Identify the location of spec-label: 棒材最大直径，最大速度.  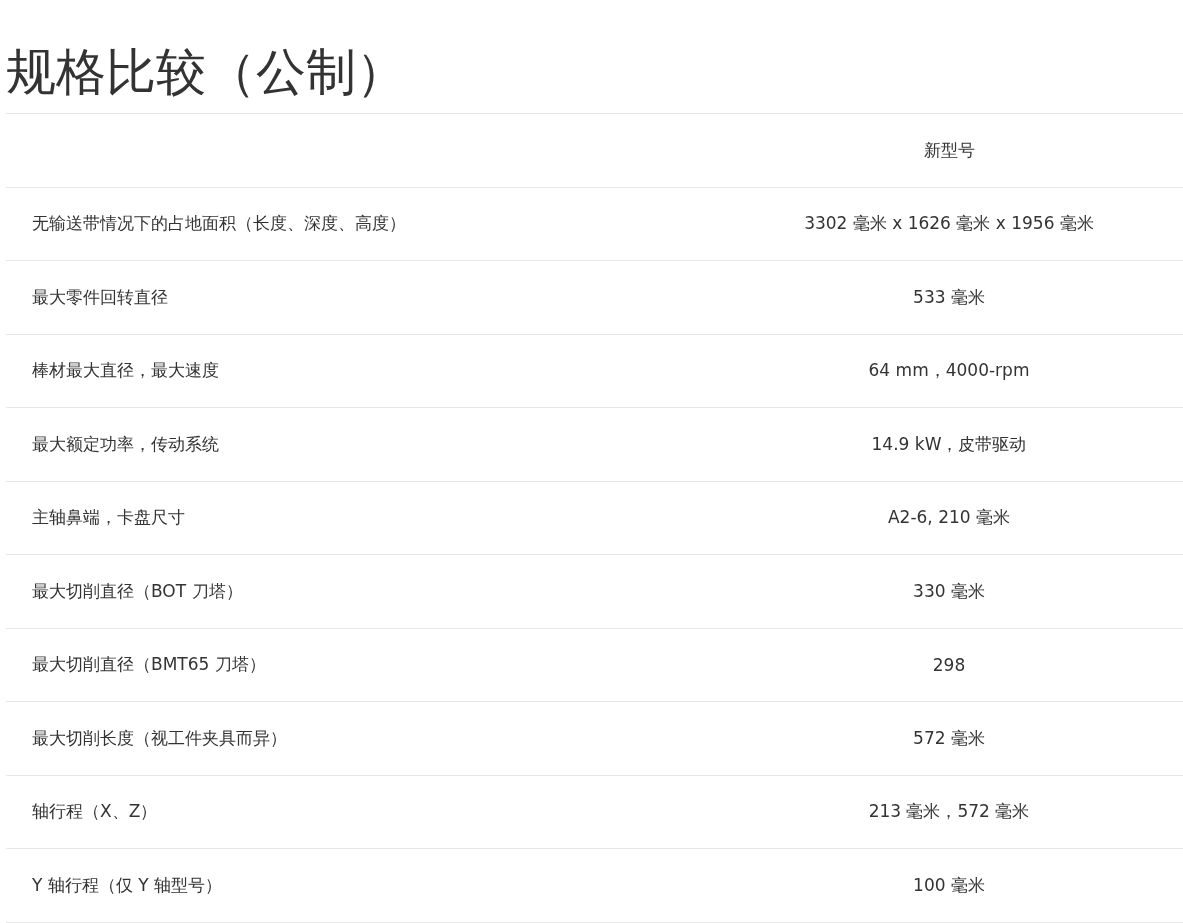
(125, 370).